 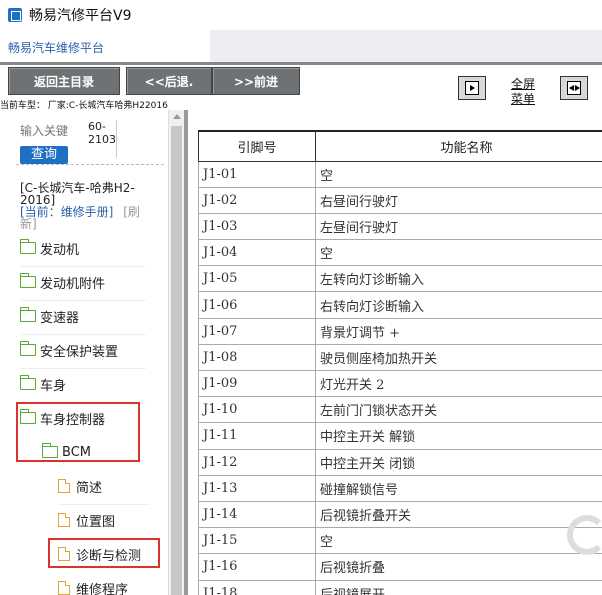 What do you see at coordinates (80, 16) in the screenshot?
I see `window-title: 畅易汽修平台V9` at bounding box center [80, 16].